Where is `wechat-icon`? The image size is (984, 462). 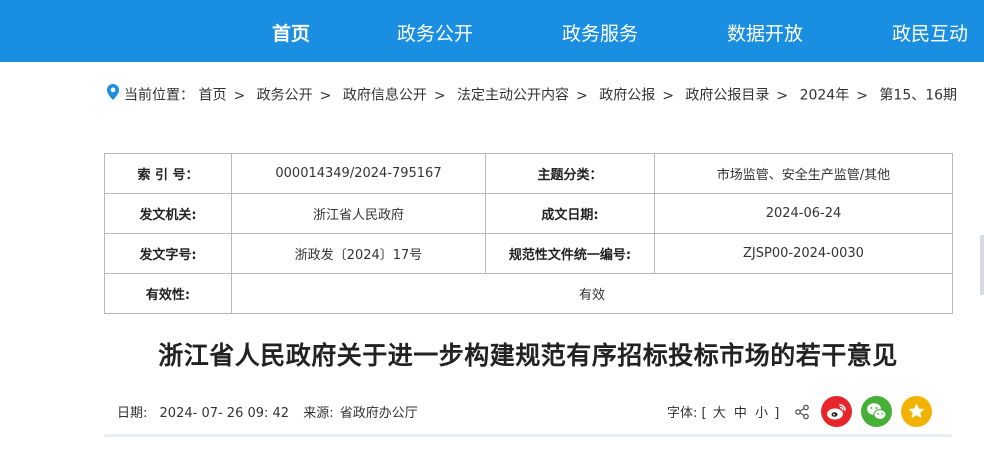
wechat-icon is located at coordinates (877, 411).